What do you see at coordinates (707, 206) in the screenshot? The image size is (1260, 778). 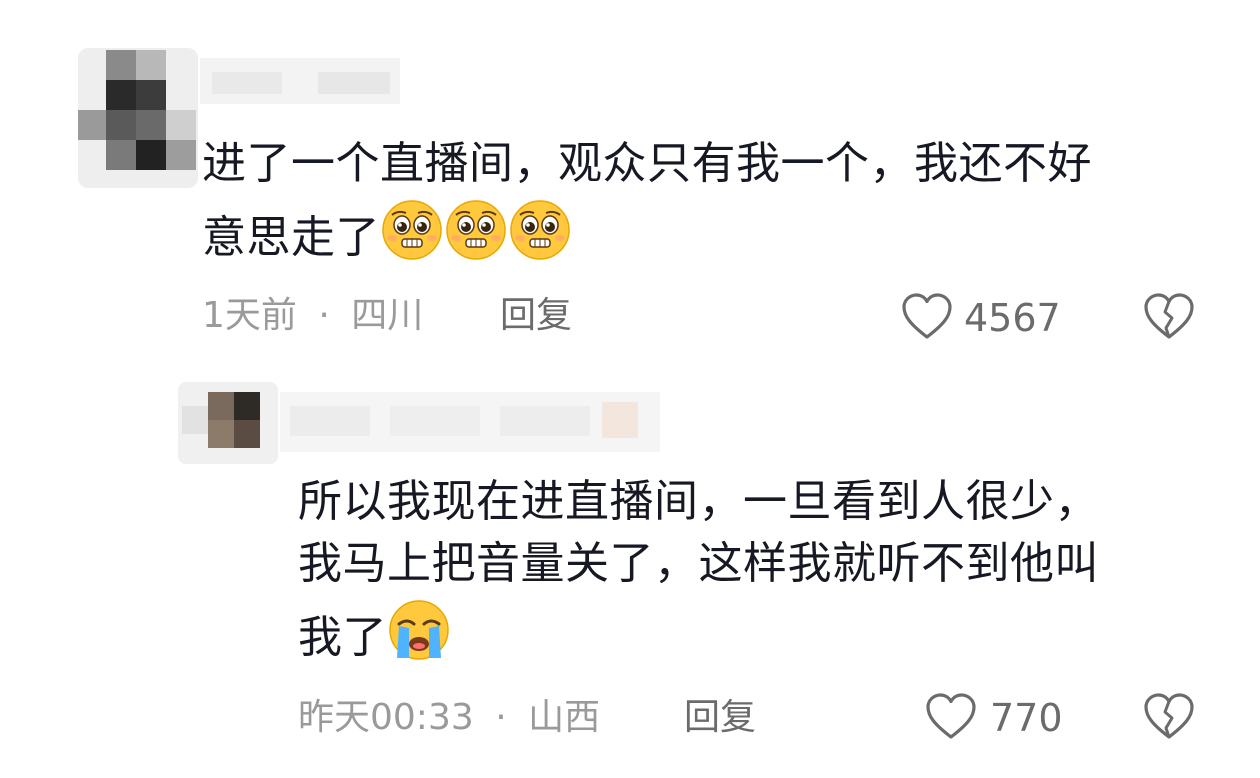 I see `comment-text: 进了一个直播间，观众只有我一个，我还不好 意思走了` at bounding box center [707, 206].